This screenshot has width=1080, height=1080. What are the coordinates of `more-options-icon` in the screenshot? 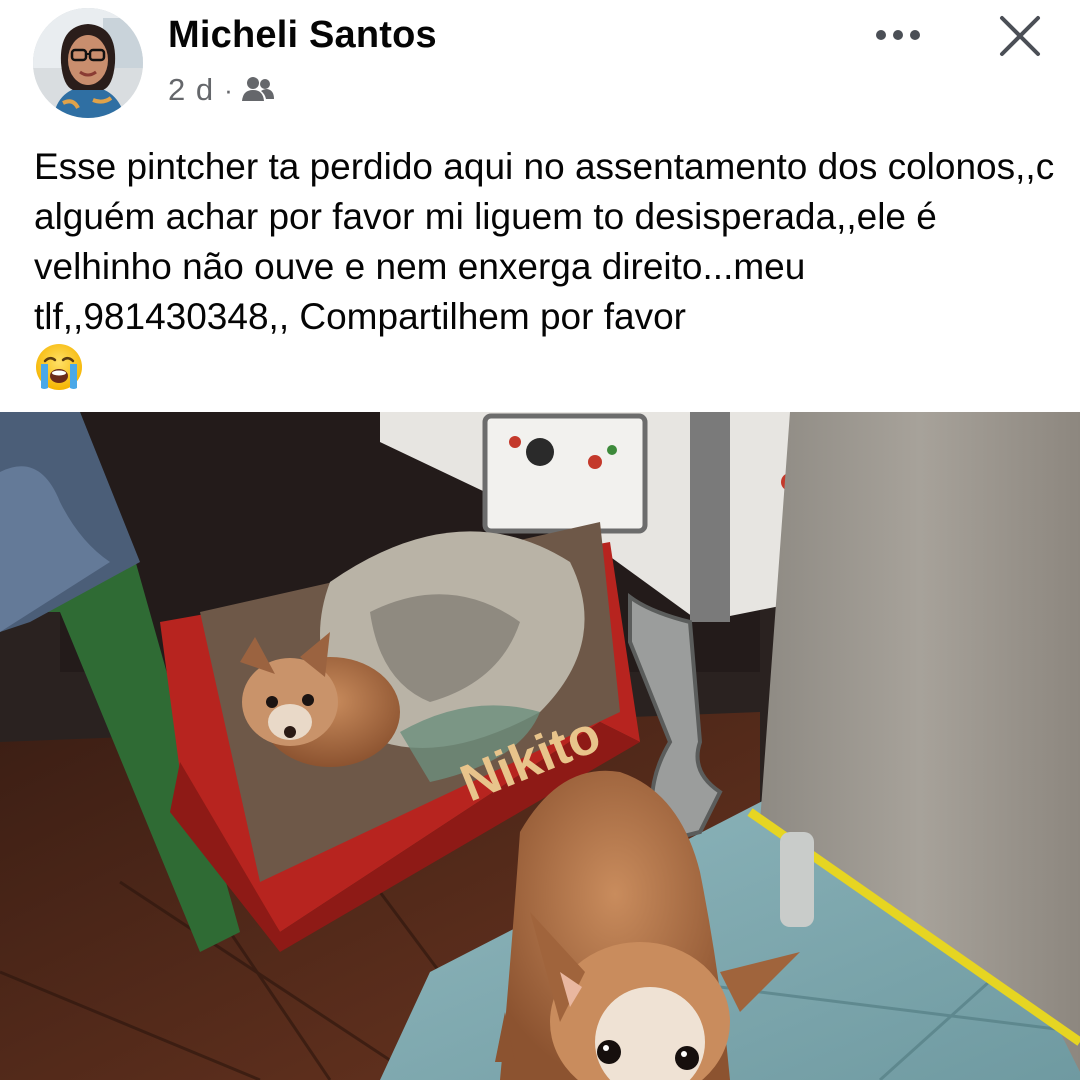 It's located at (898, 35).